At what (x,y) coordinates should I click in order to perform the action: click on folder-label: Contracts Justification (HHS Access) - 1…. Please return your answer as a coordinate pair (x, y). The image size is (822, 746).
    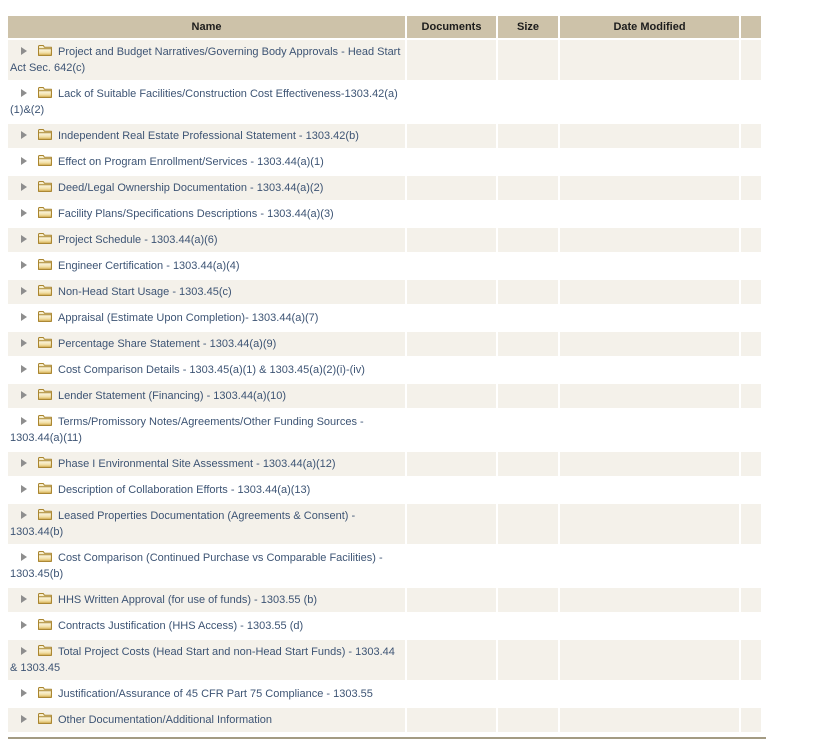
    Looking at the image, I should click on (180, 626).